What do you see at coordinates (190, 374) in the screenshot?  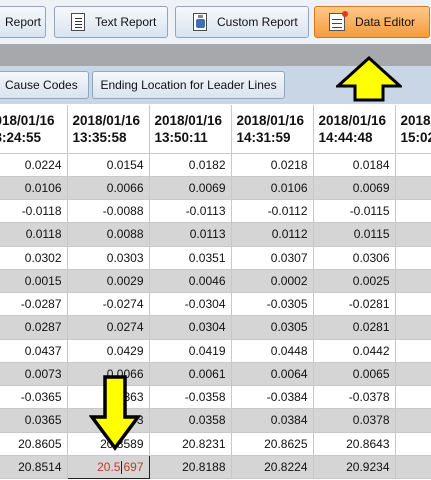 I see `table-cell: 0.0061` at bounding box center [190, 374].